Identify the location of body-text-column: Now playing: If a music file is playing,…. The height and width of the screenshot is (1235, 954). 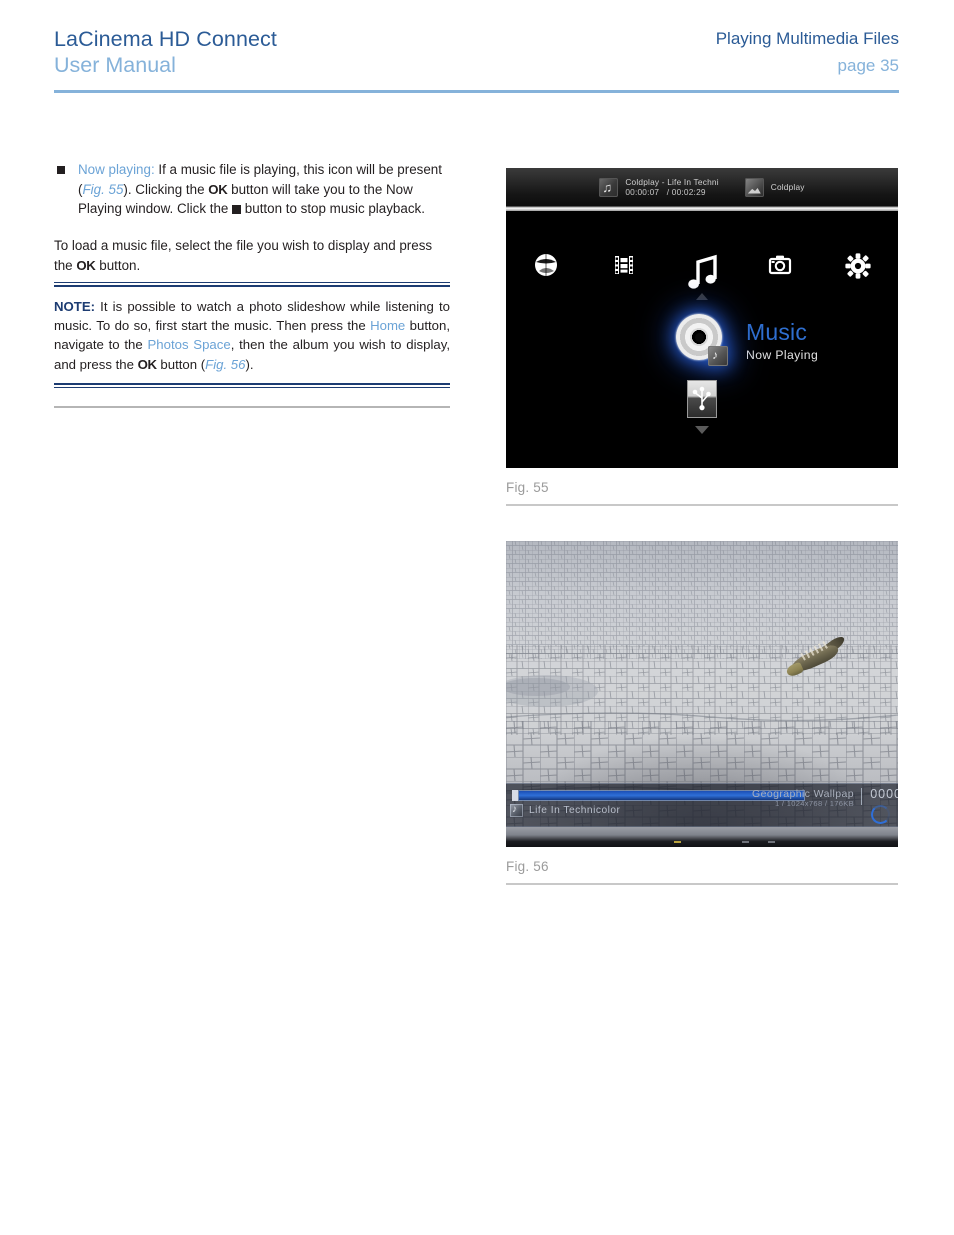
(252, 218).